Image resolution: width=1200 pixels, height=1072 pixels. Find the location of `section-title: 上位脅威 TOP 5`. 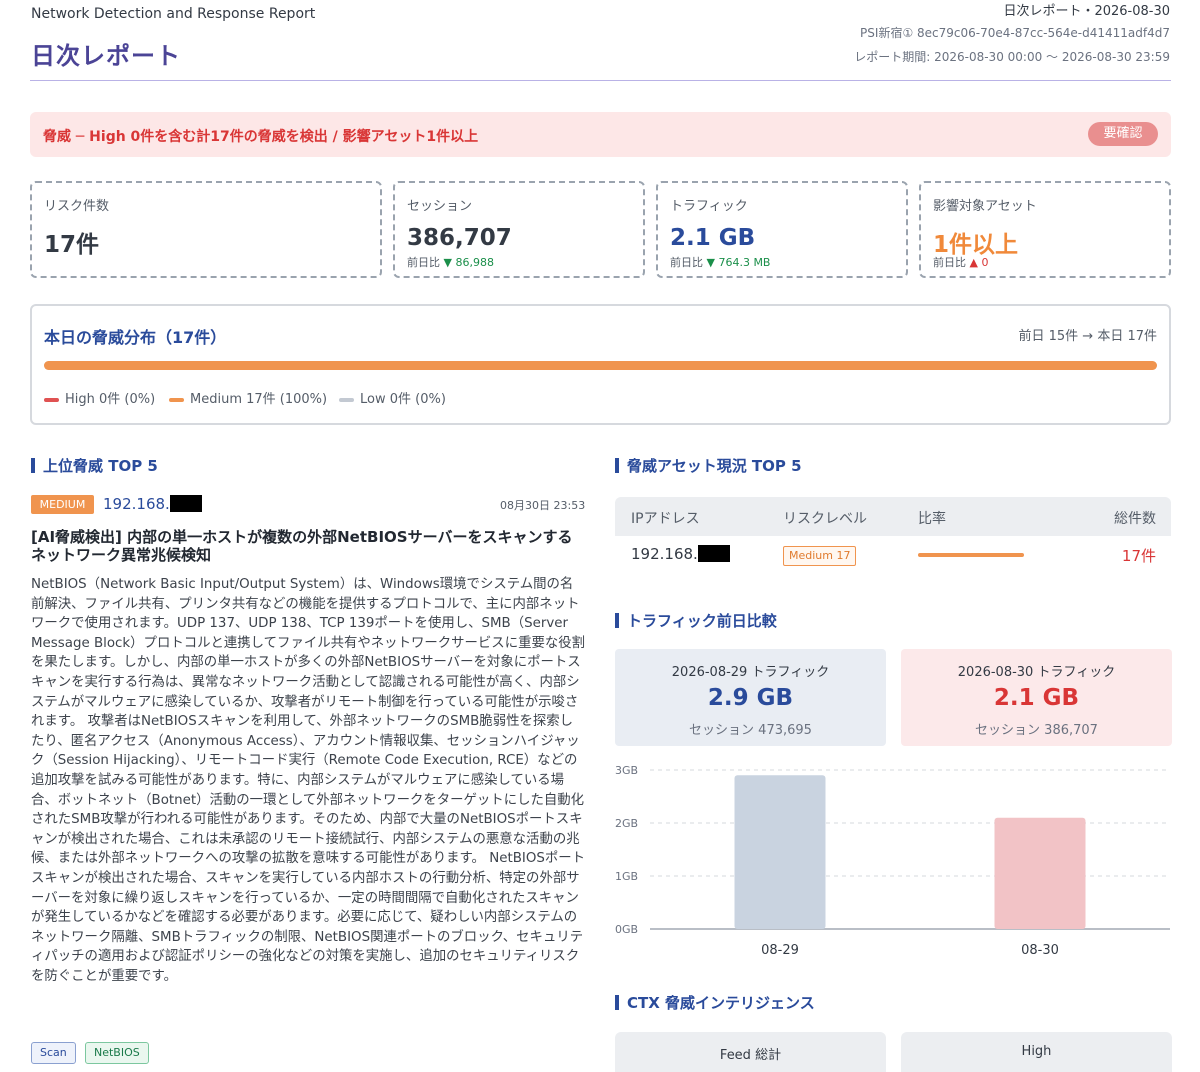

section-title: 上位脅威 TOP 5 is located at coordinates (100, 466).